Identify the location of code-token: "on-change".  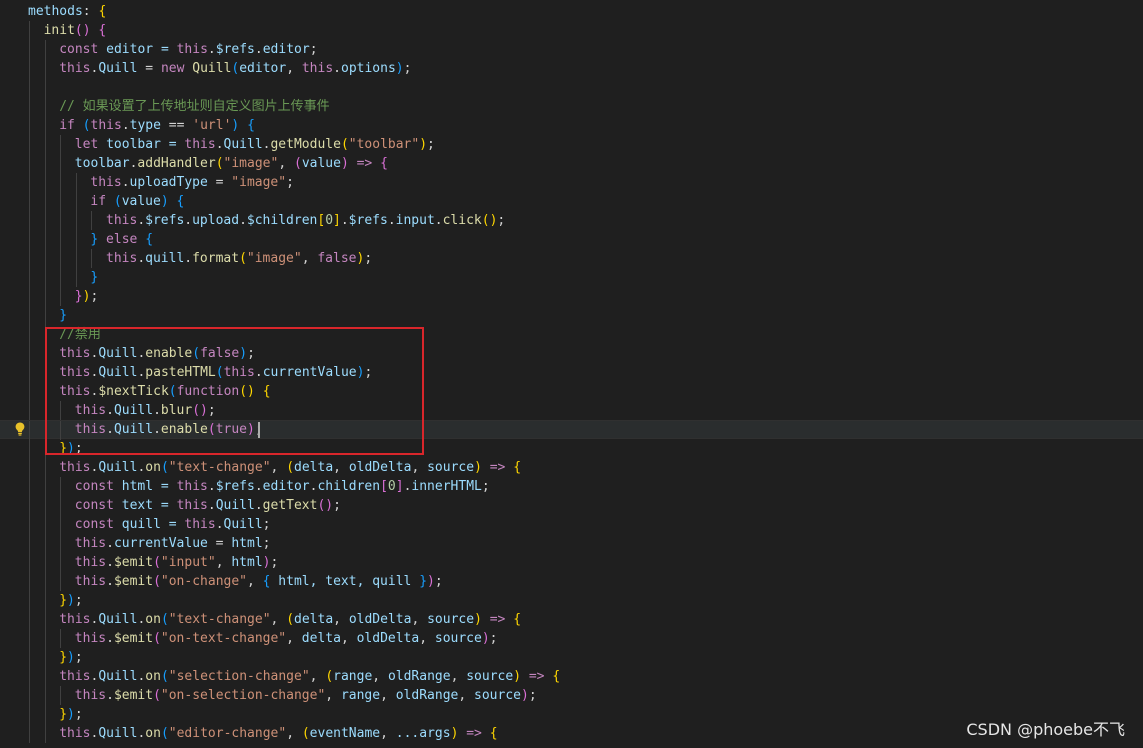
(203, 581).